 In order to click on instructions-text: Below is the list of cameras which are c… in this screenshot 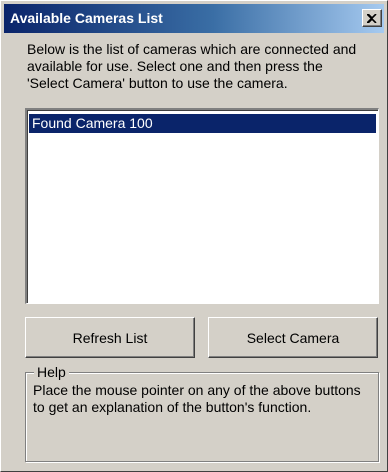, I will do `click(192, 66)`.